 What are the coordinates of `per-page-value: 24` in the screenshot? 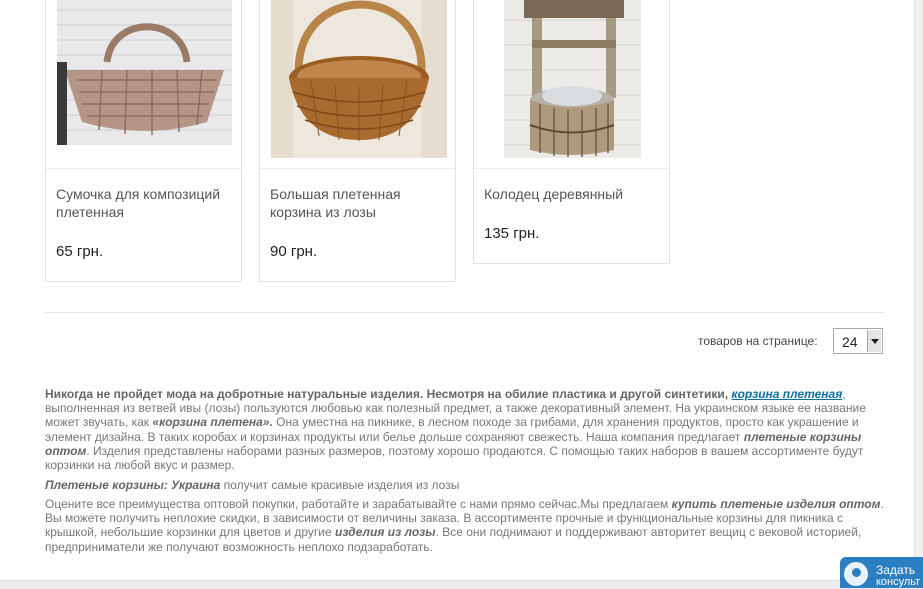 It's located at (850, 342).